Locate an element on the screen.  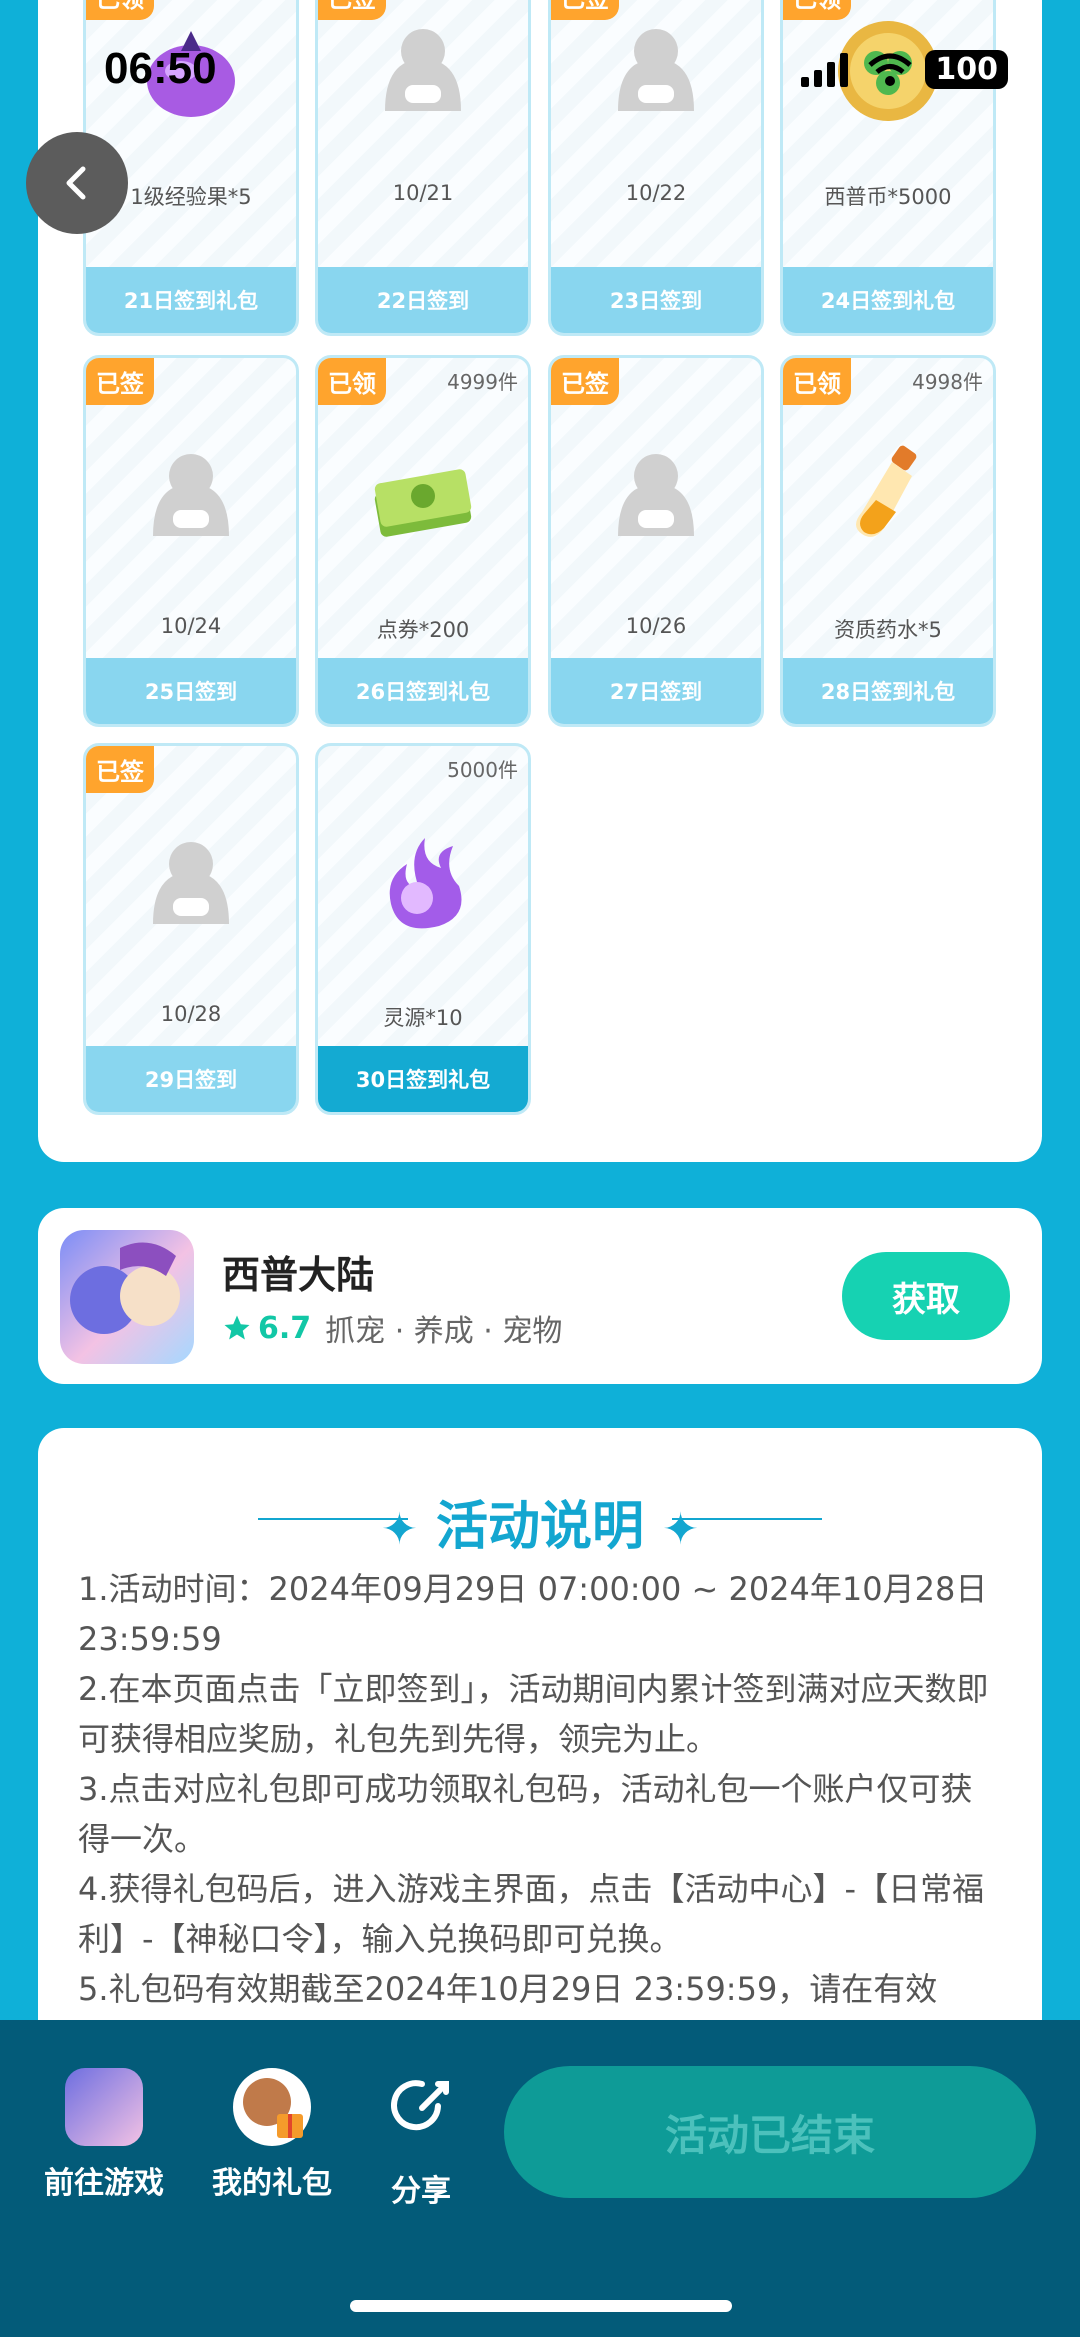
description-title: ✦ 活动说明 ✦ is located at coordinates (540, 1521).